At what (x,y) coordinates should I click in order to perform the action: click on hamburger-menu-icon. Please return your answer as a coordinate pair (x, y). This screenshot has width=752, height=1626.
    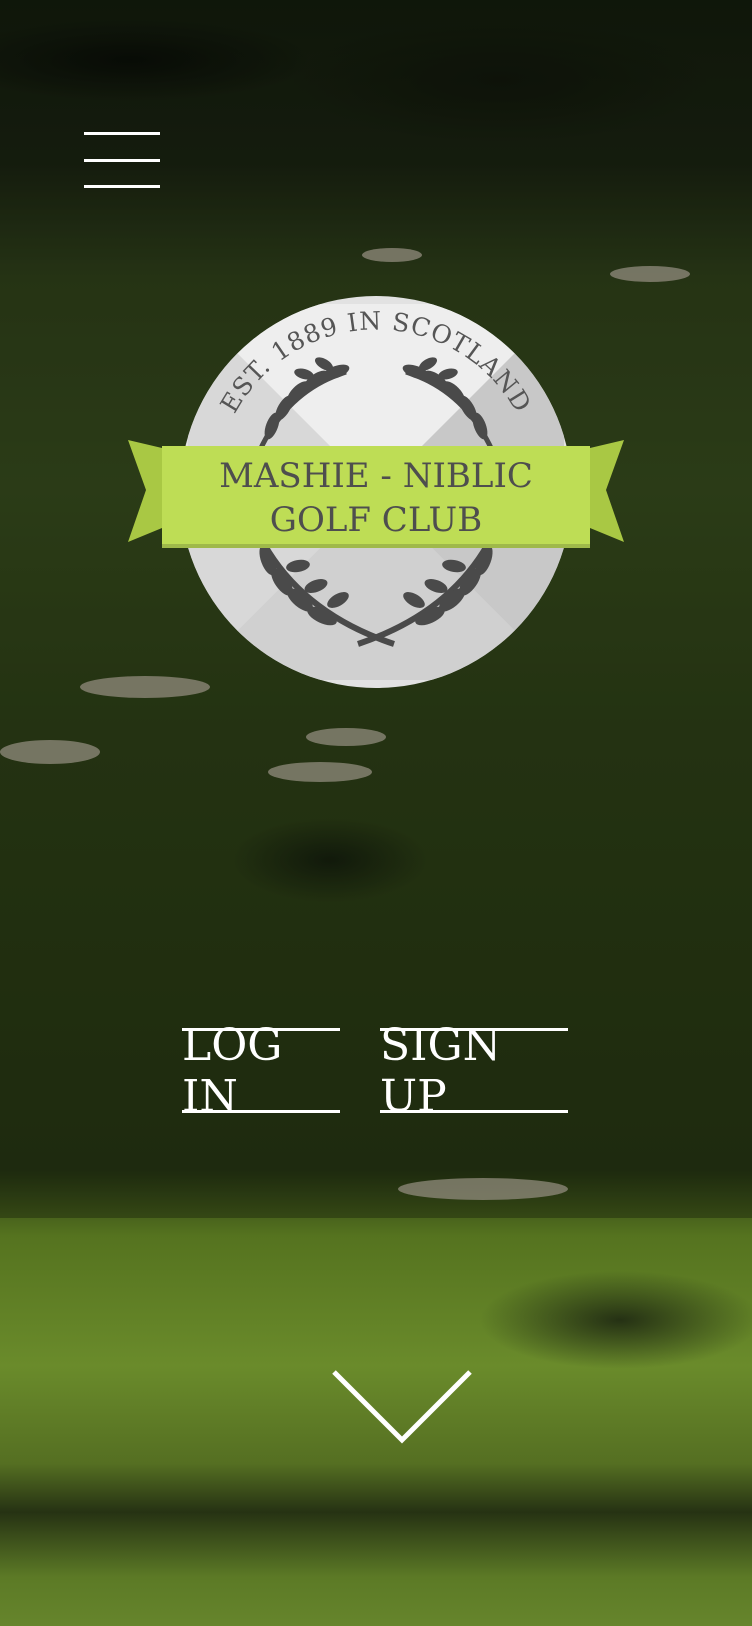
    Looking at the image, I should click on (122, 160).